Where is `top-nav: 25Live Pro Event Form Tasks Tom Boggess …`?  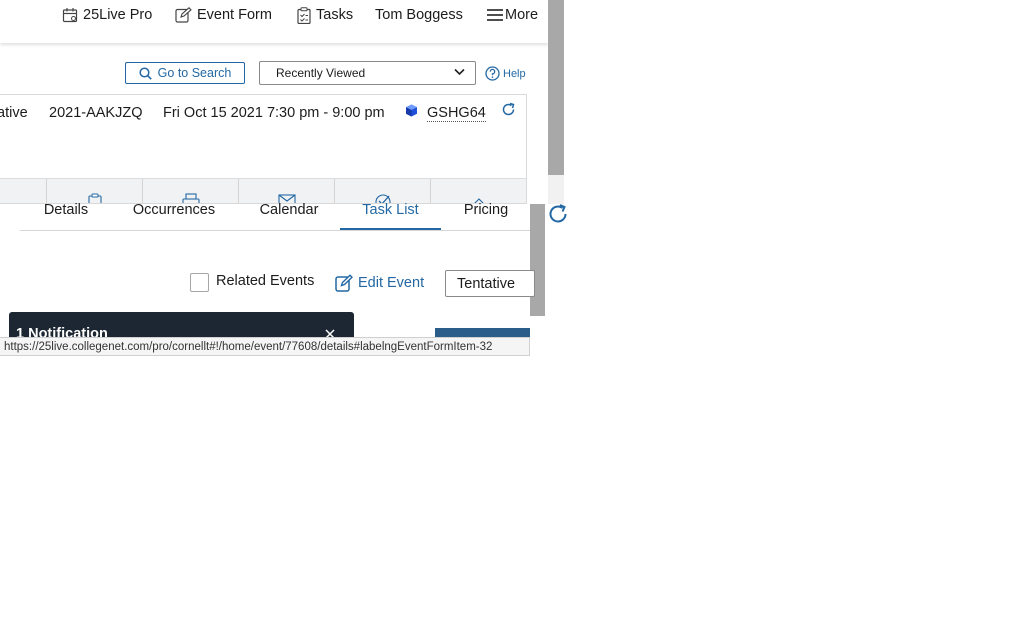
top-nav: 25Live Pro Event Form Tasks Tom Boggess … is located at coordinates (274, 21).